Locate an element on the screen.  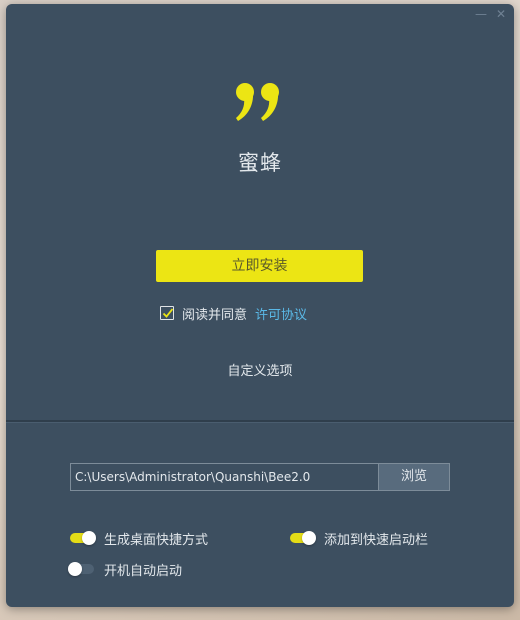
app-name: 蜜蜂 is located at coordinates (260, 163).